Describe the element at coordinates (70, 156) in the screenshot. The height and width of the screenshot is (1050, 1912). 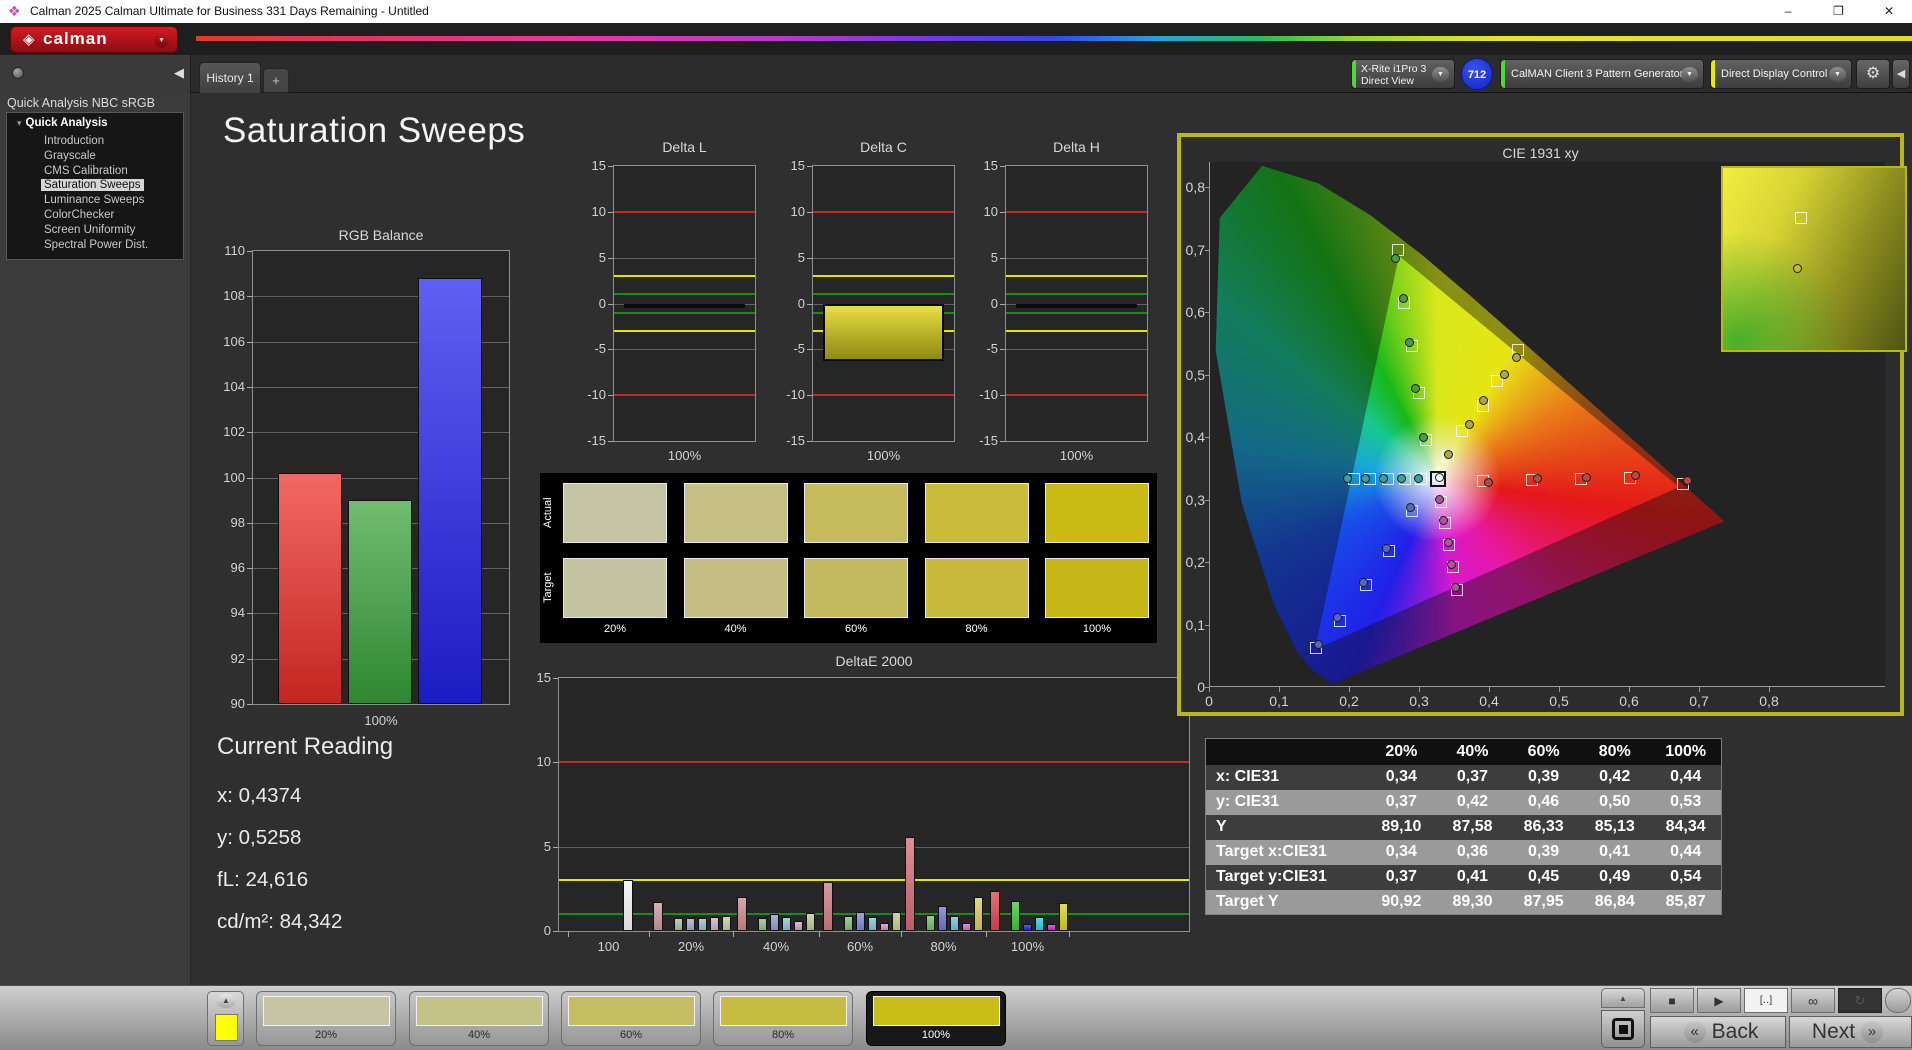
I see `sidebar-item-grayscale: Grayscale` at that location.